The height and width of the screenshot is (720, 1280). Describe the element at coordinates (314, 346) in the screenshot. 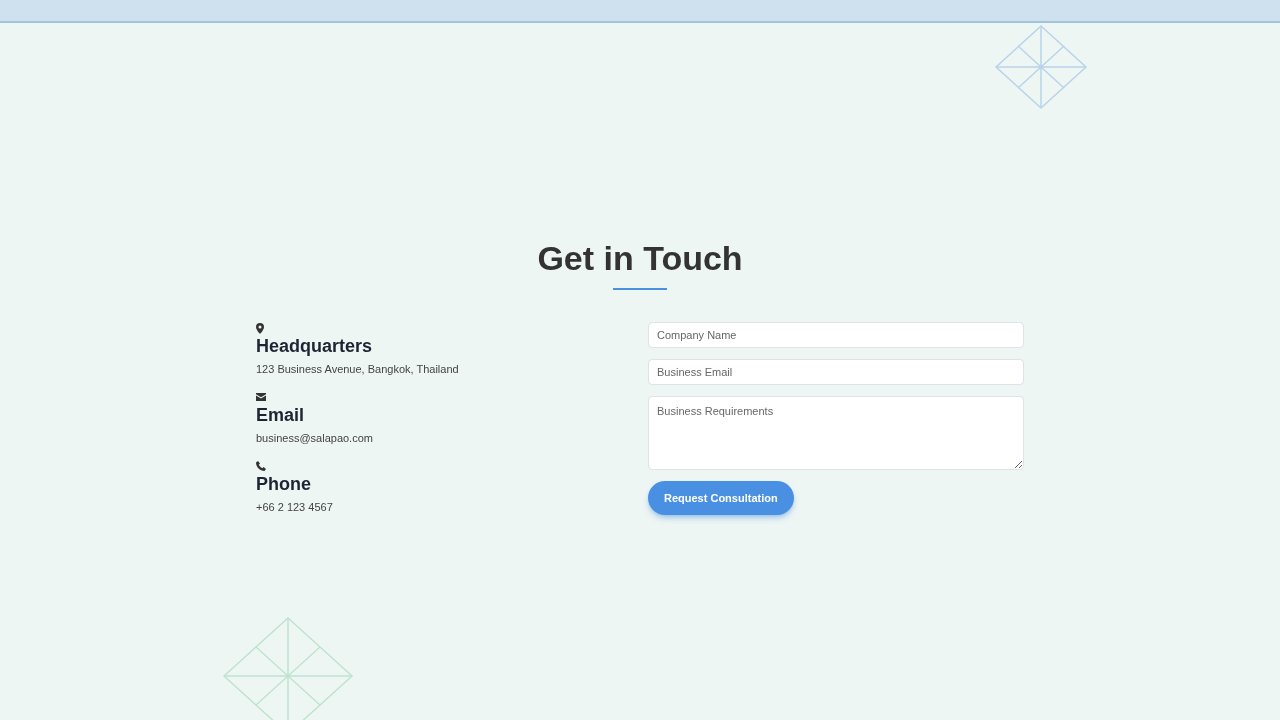

I see `contact-title: Headquarters` at that location.